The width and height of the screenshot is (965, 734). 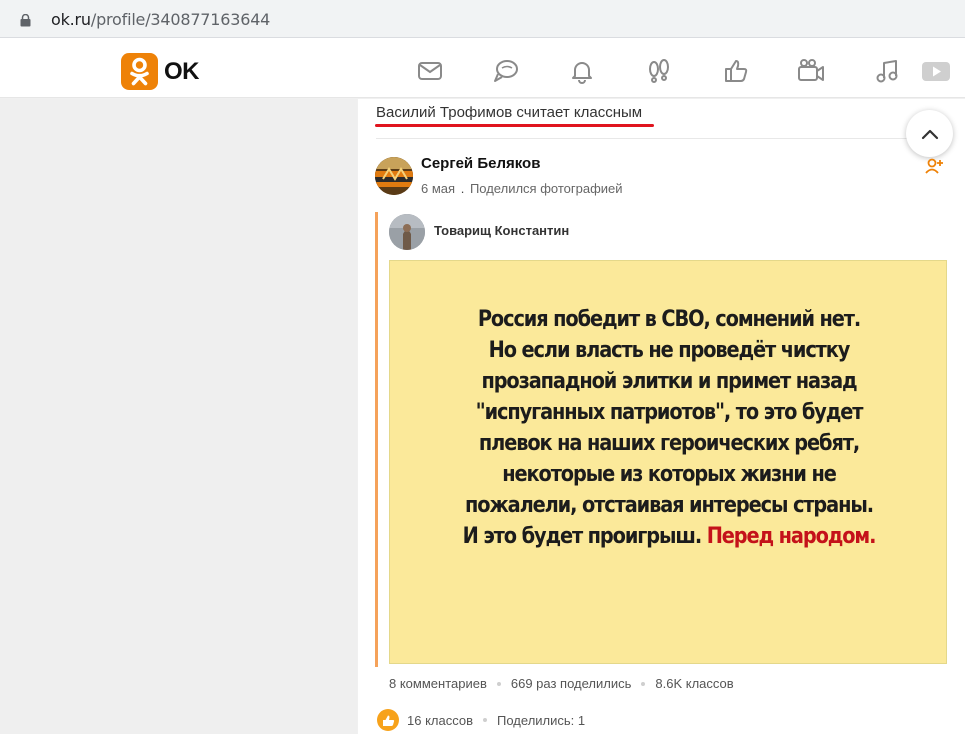 I want to click on author-avatar, so click(x=394, y=176).